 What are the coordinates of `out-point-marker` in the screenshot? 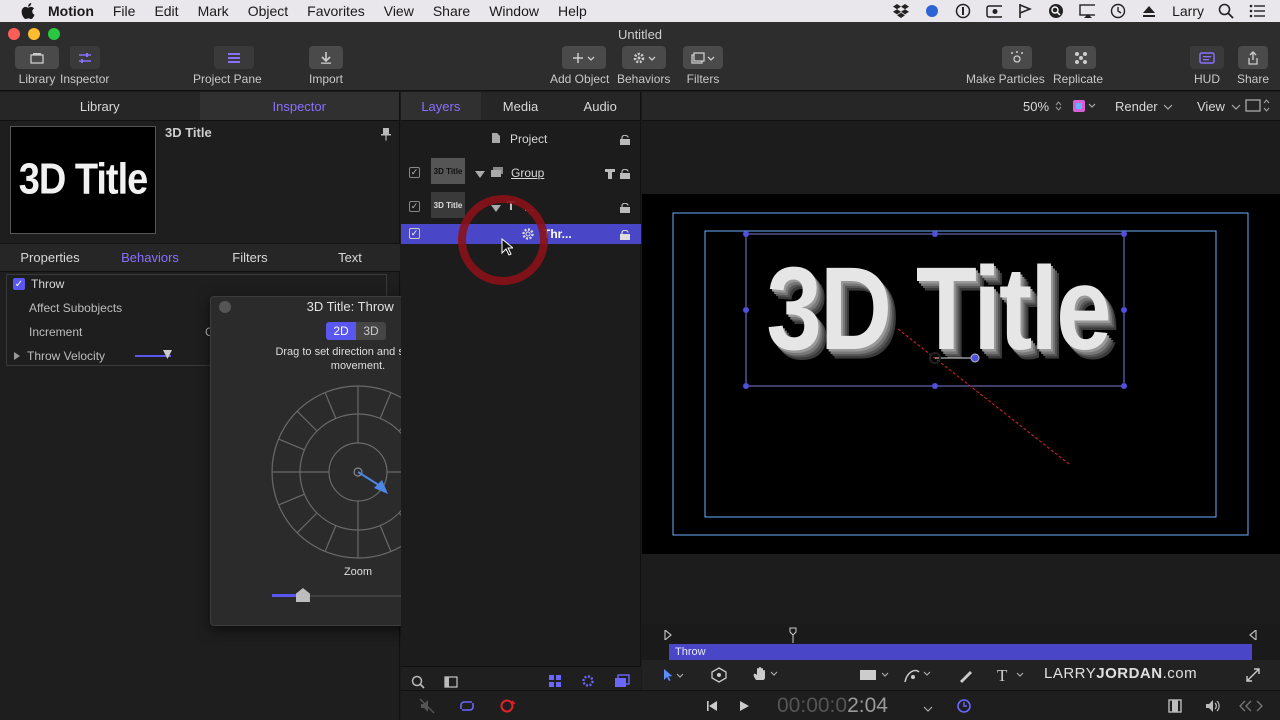 It's located at (1253, 636).